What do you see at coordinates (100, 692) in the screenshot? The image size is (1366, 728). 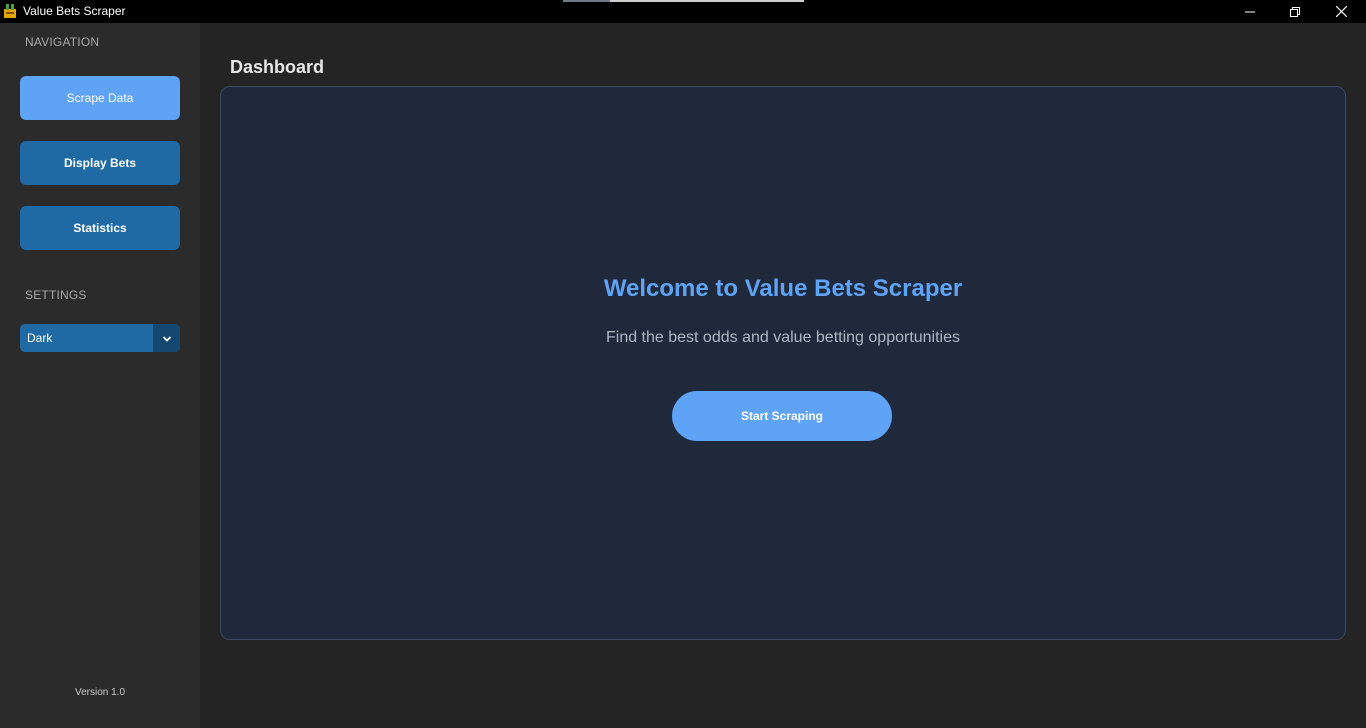 I see `version-label: Version 1.0` at bounding box center [100, 692].